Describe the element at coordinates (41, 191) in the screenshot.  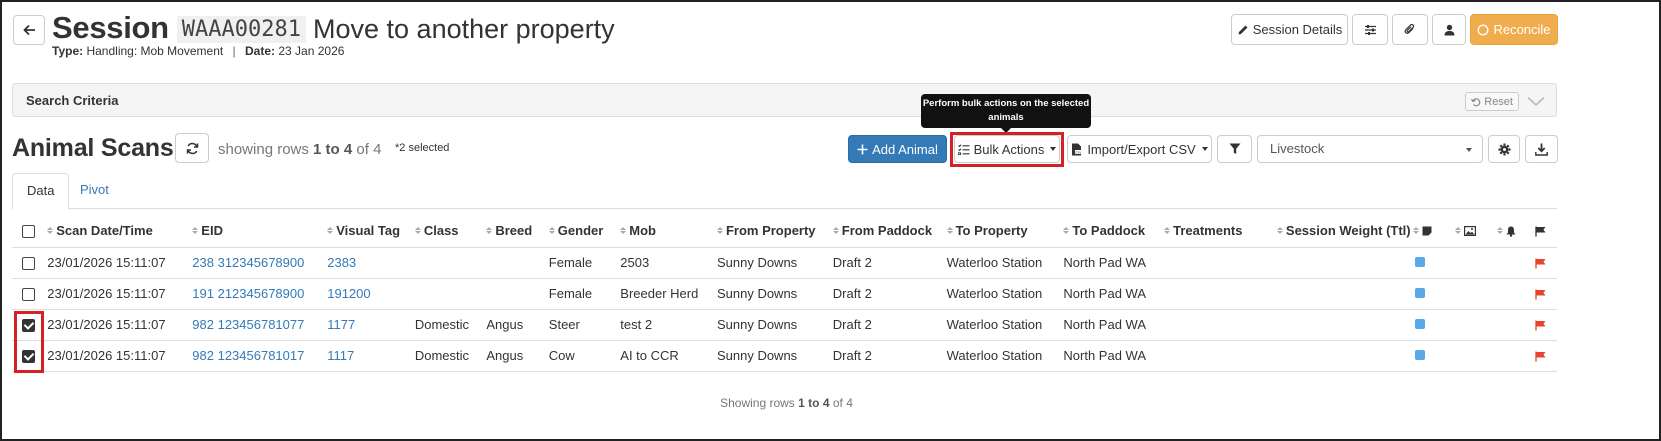
I see `tab-data: Data` at that location.